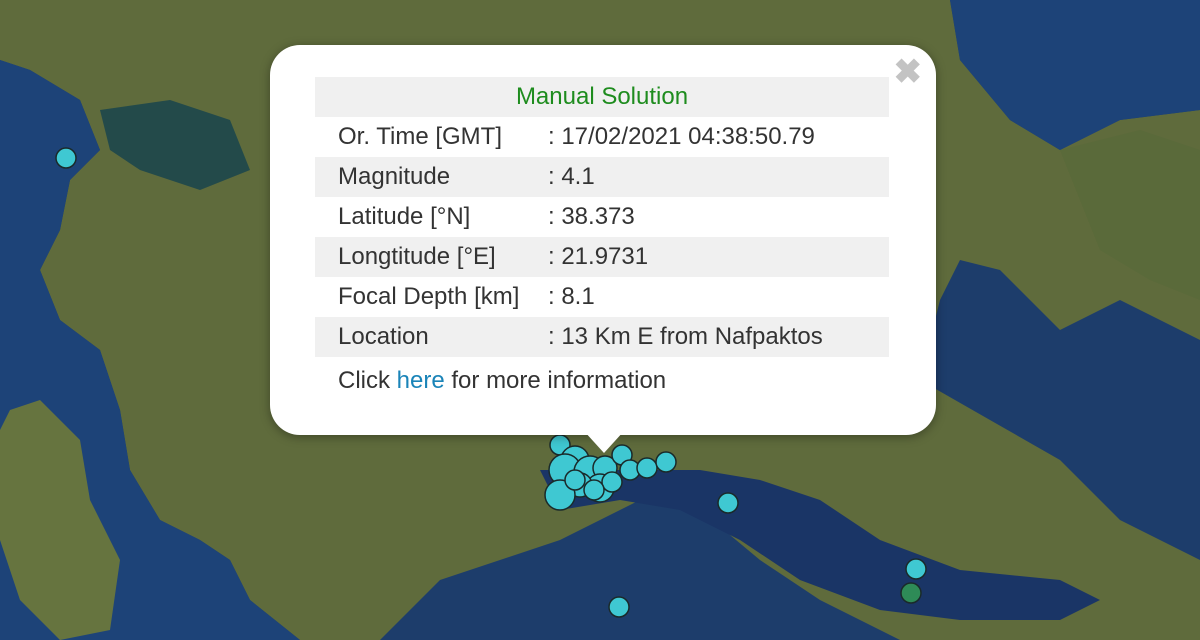 Image resolution: width=1200 pixels, height=640 pixels. Describe the element at coordinates (718, 177) in the screenshot. I see `row-value: : 4.1` at that location.